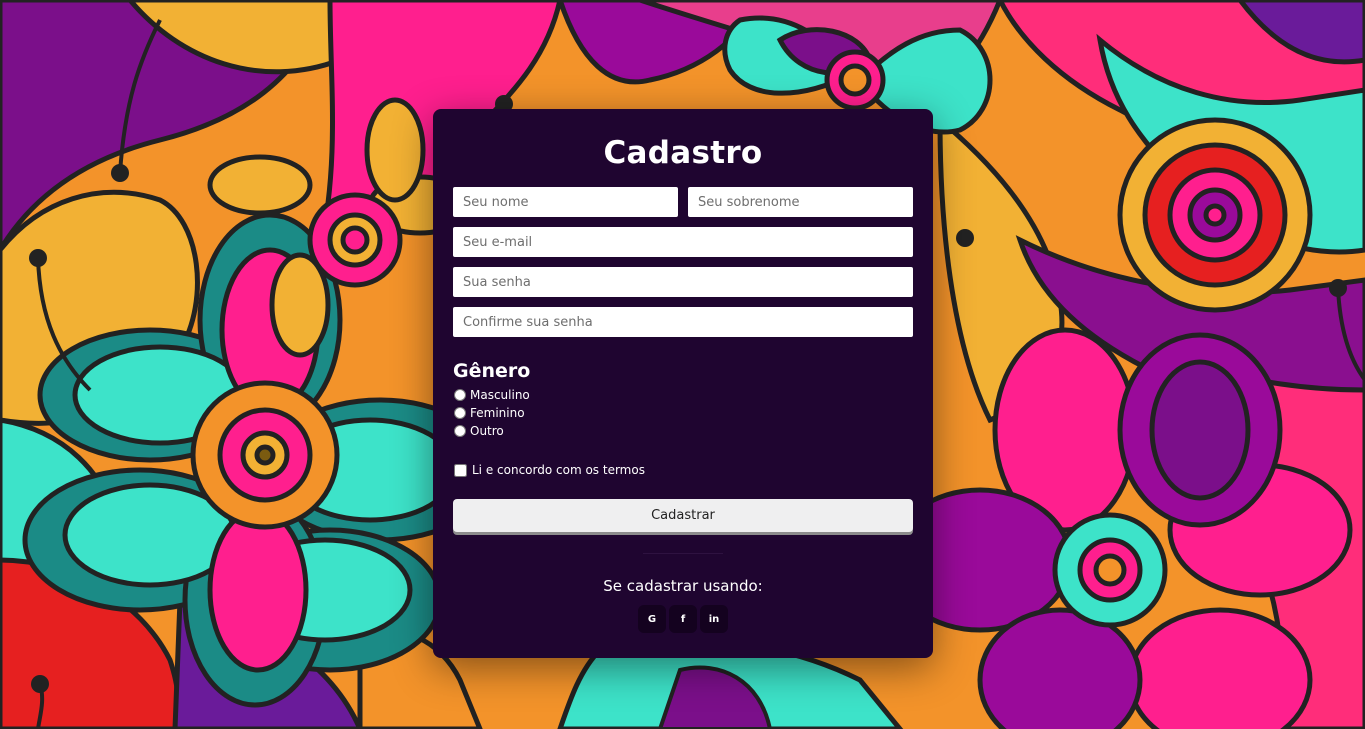 This screenshot has width=1365, height=729. I want to click on social-title: Se cadastrar usando:, so click(683, 586).